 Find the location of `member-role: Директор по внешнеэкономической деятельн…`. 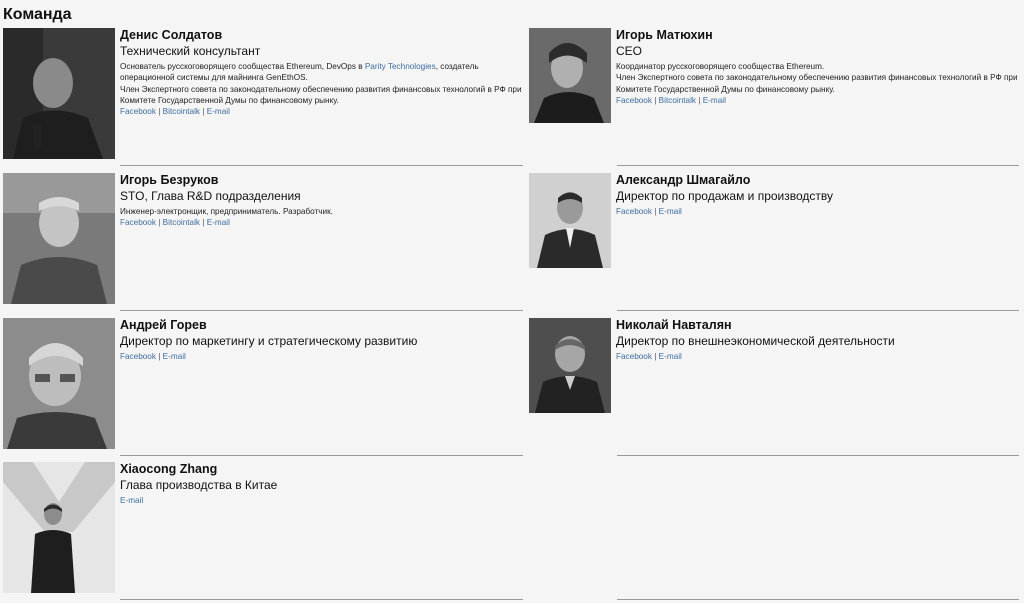

member-role: Директор по внешнеэкономической деятельн… is located at coordinates (755, 341).